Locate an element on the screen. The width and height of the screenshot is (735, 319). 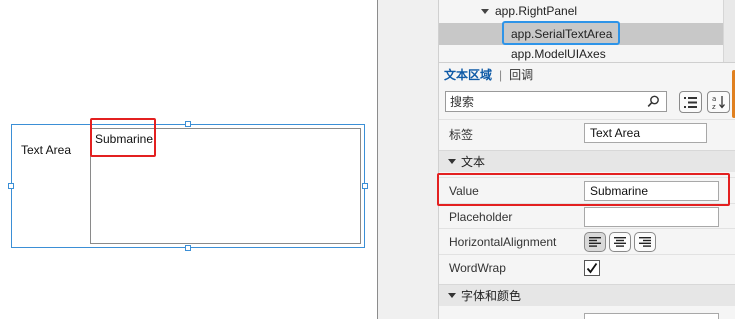
sort-az-icon: a z is located at coordinates (718, 102).